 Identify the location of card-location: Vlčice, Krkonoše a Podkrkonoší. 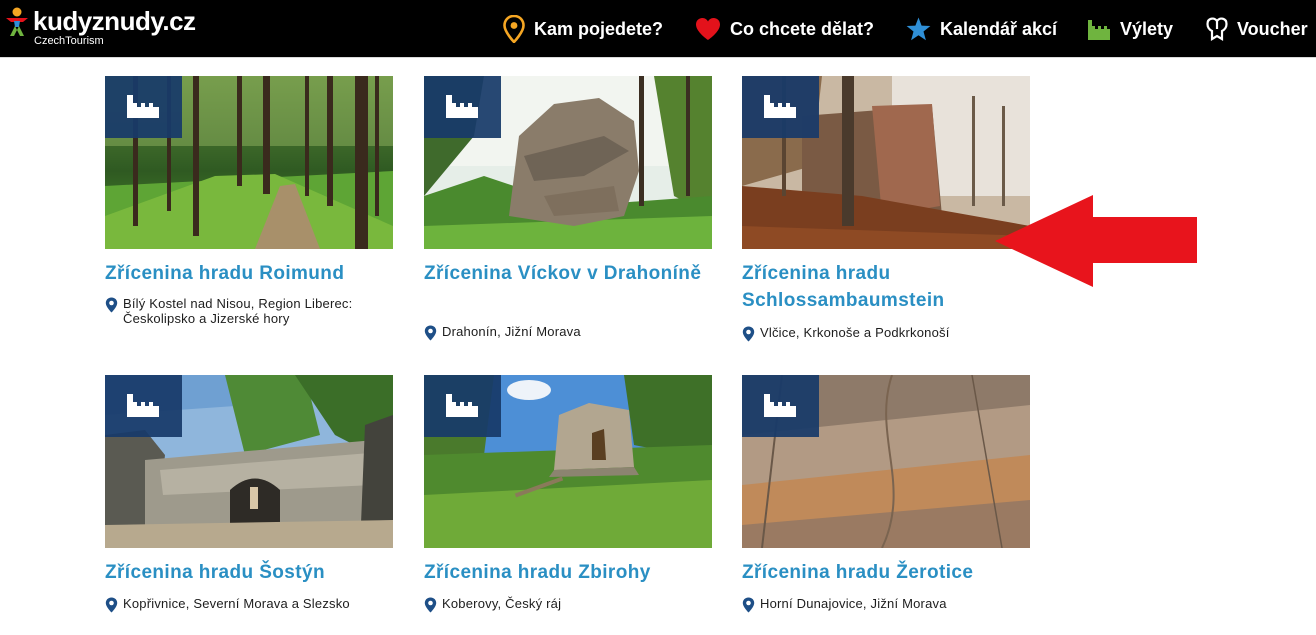
(887, 333).